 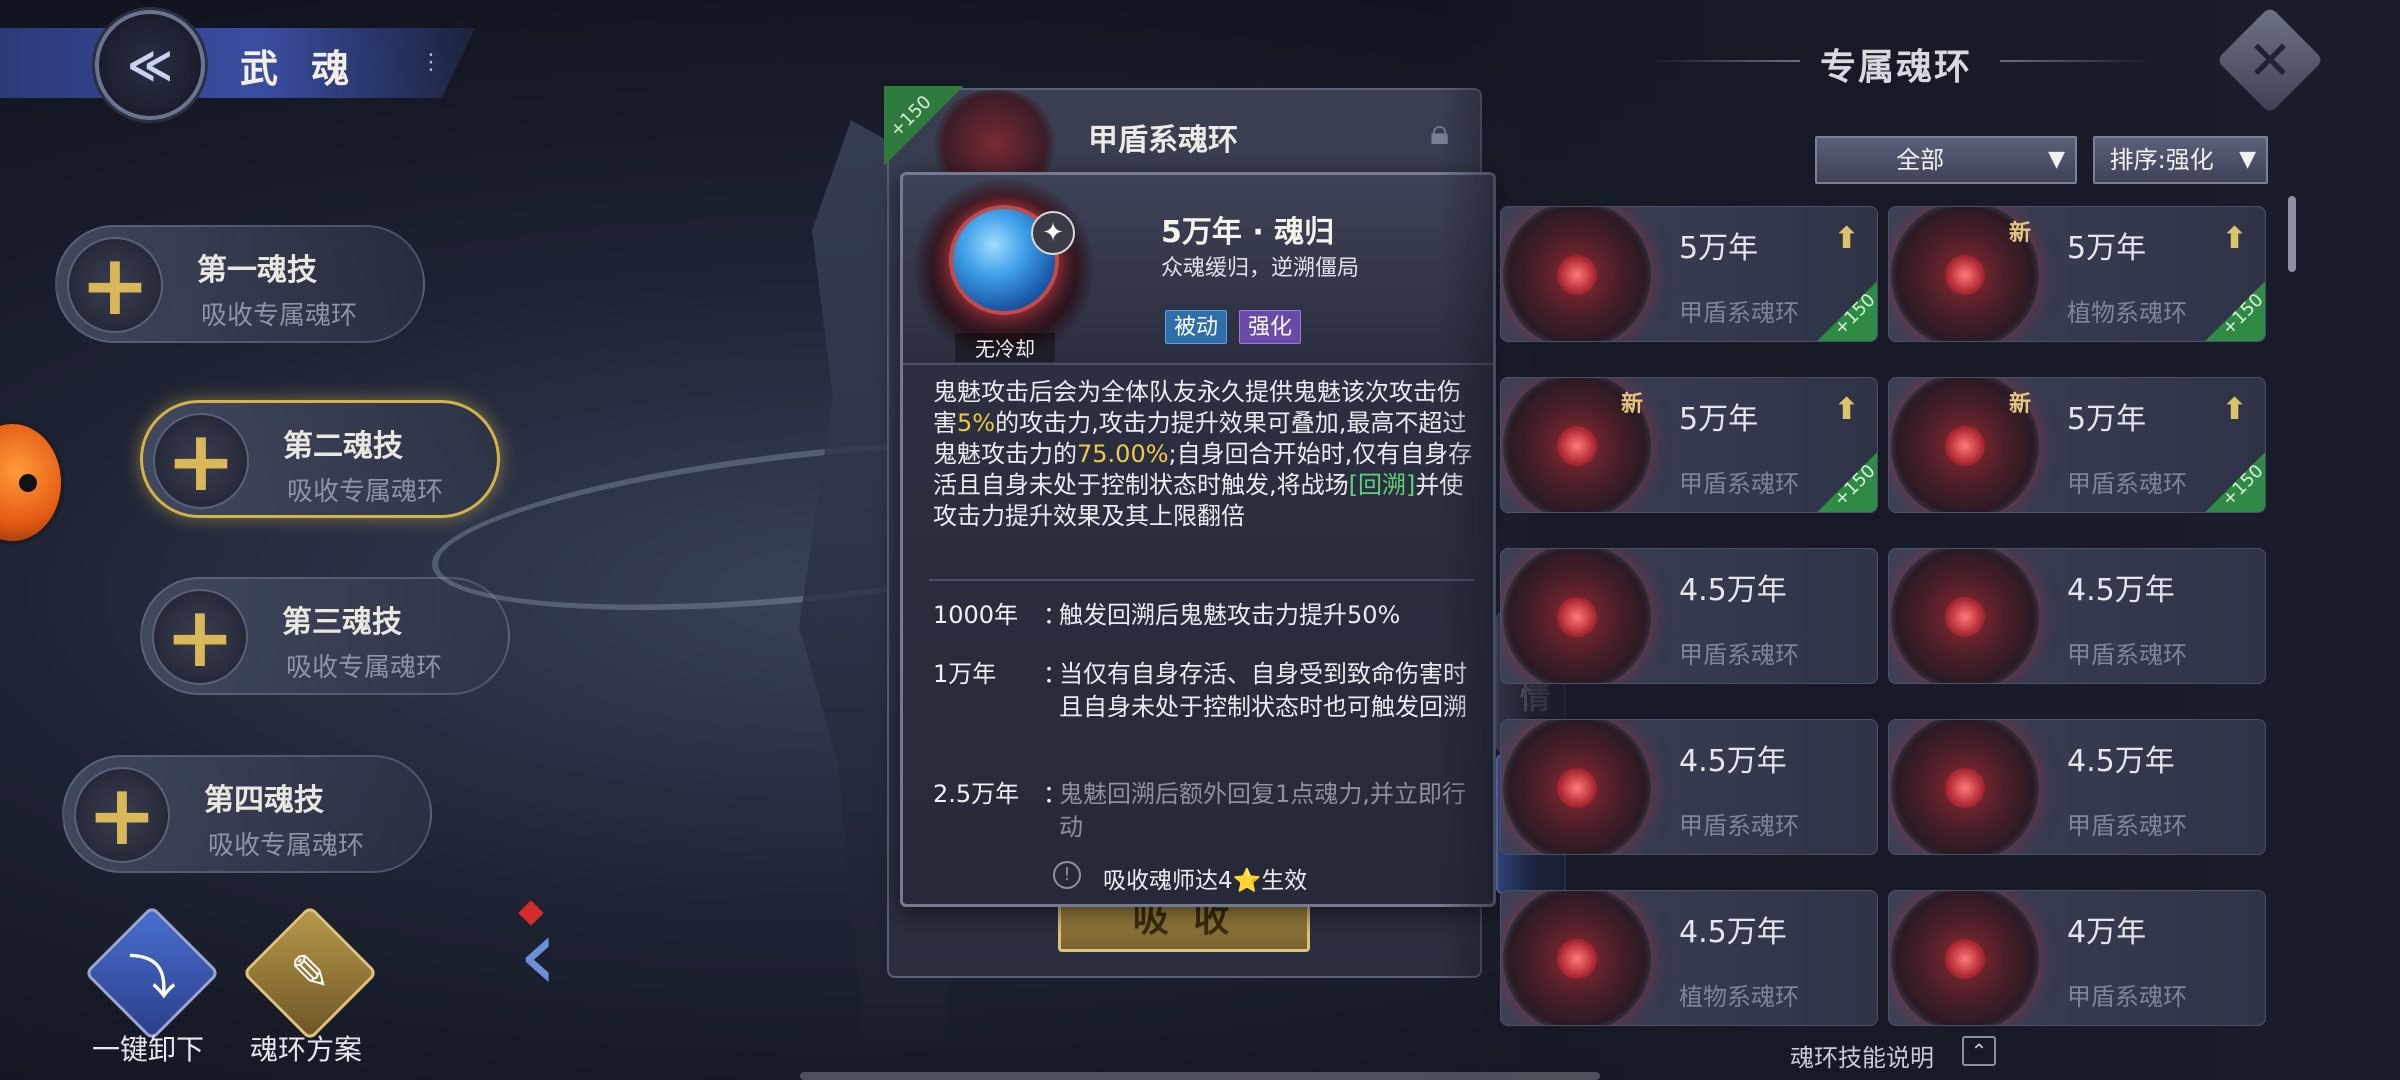 What do you see at coordinates (1201, 580) in the screenshot?
I see `divider` at bounding box center [1201, 580].